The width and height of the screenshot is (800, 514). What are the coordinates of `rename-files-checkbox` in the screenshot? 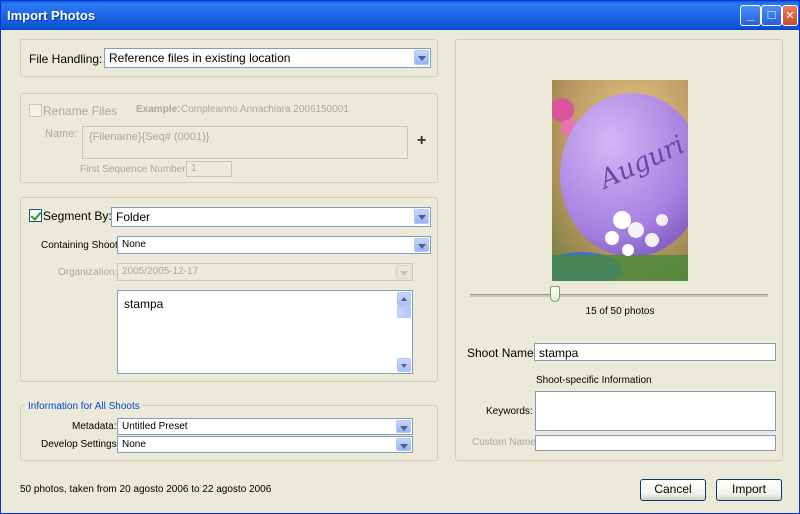 It's located at (35, 110).